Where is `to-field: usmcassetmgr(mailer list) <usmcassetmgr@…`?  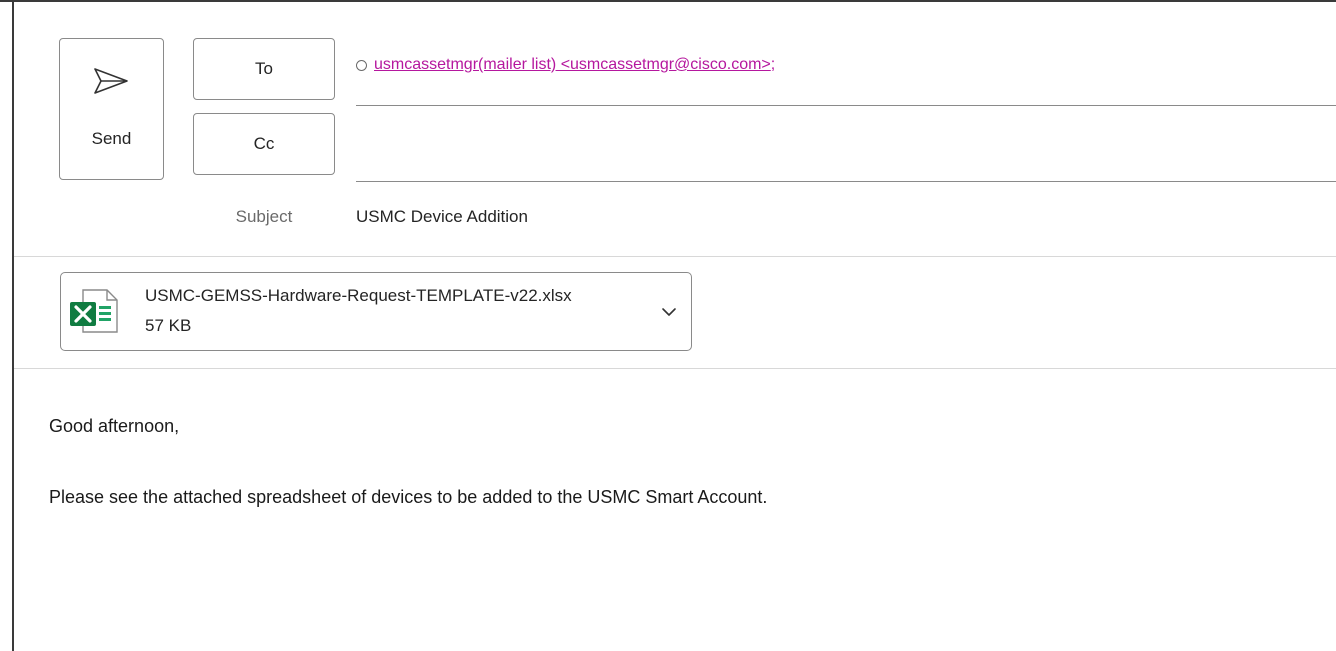
to-field: usmcassetmgr(mailer list) <usmcassetmgr@… is located at coordinates (846, 72).